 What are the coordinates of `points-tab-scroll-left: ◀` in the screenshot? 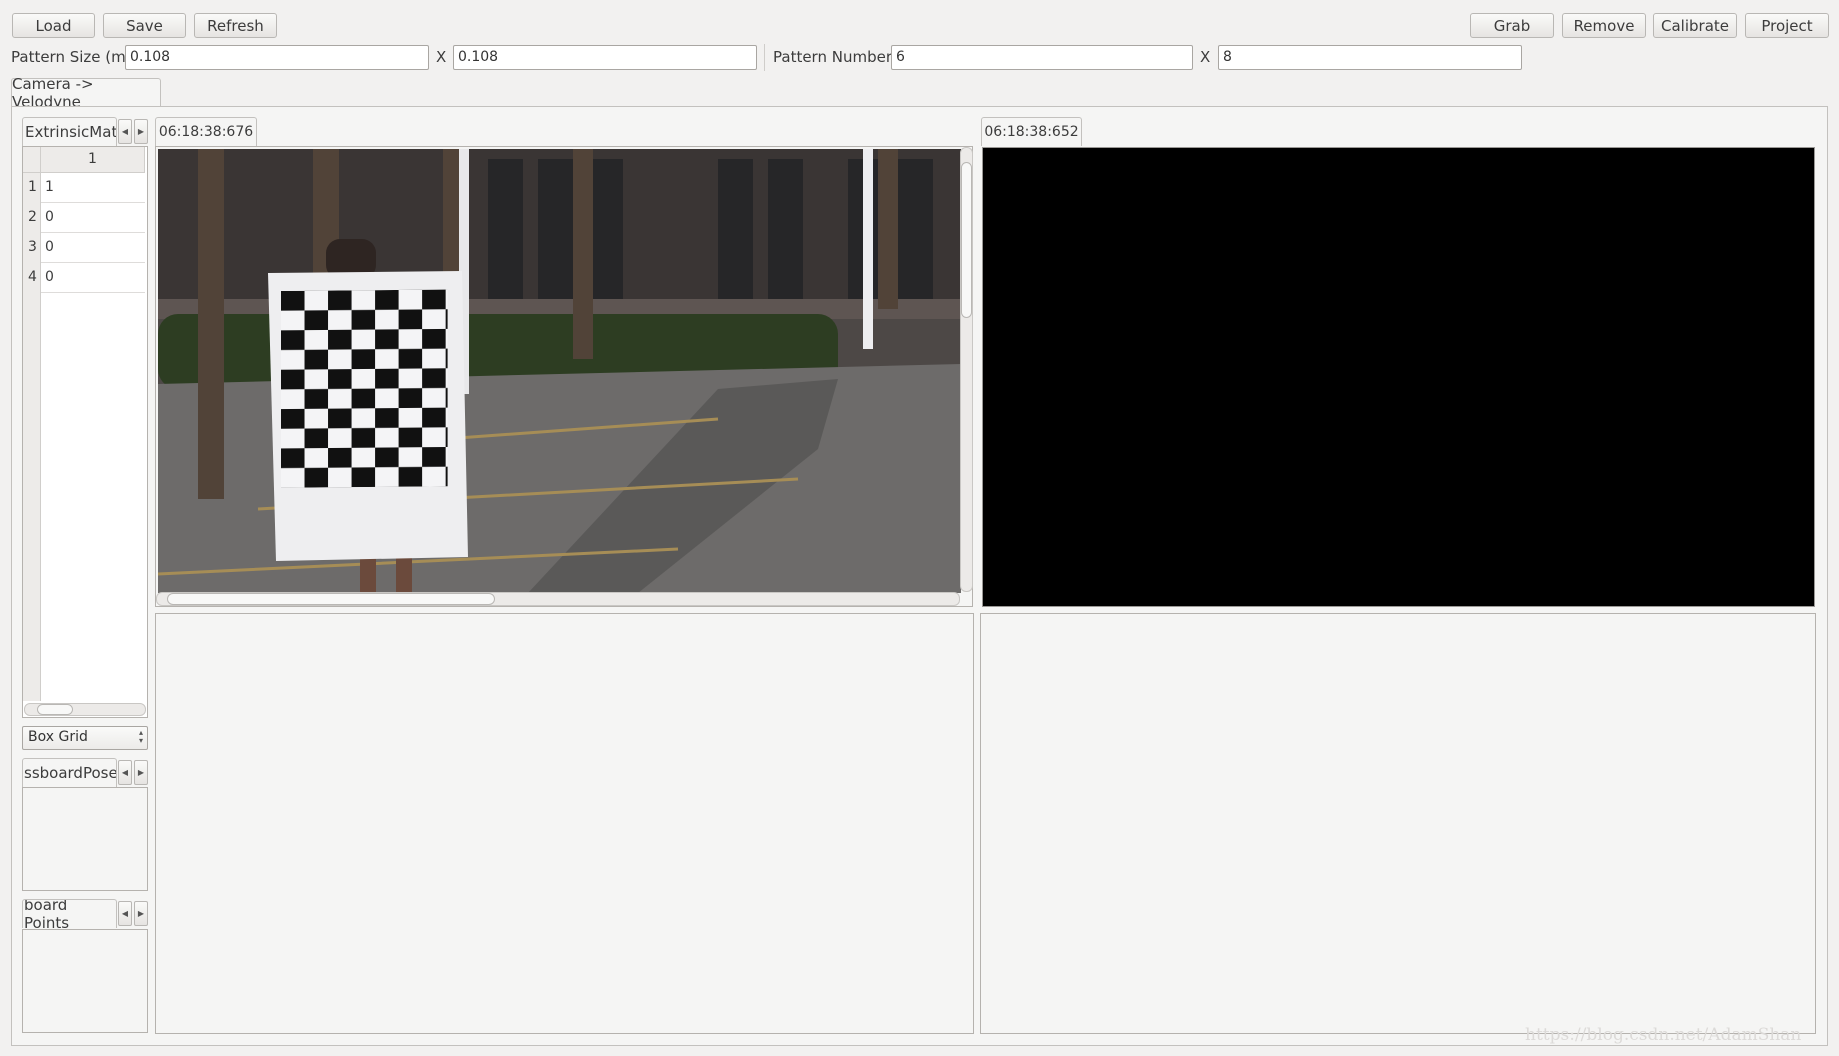 It's located at (125, 913).